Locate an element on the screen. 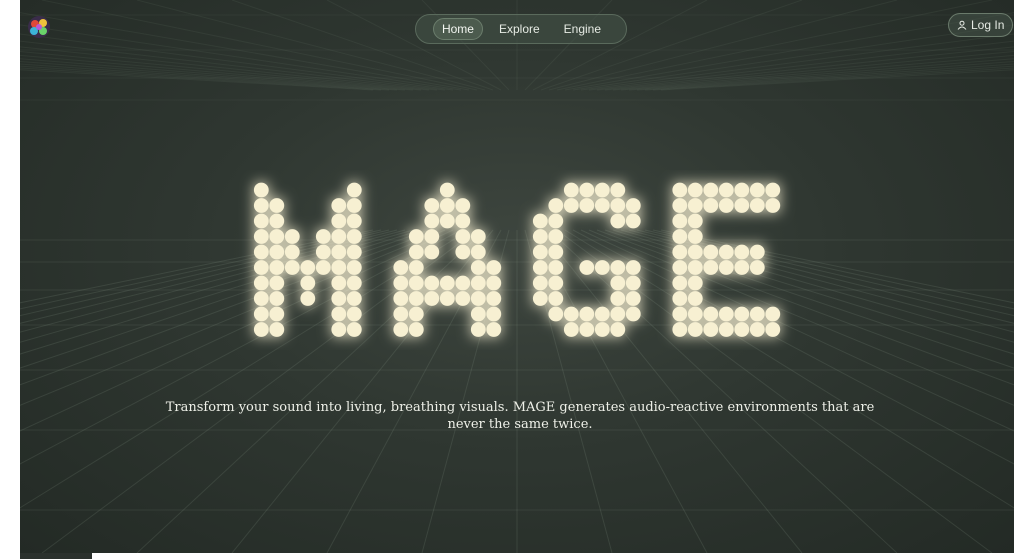 This screenshot has height=559, width=1014. nav-engine: Engine is located at coordinates (582, 29).